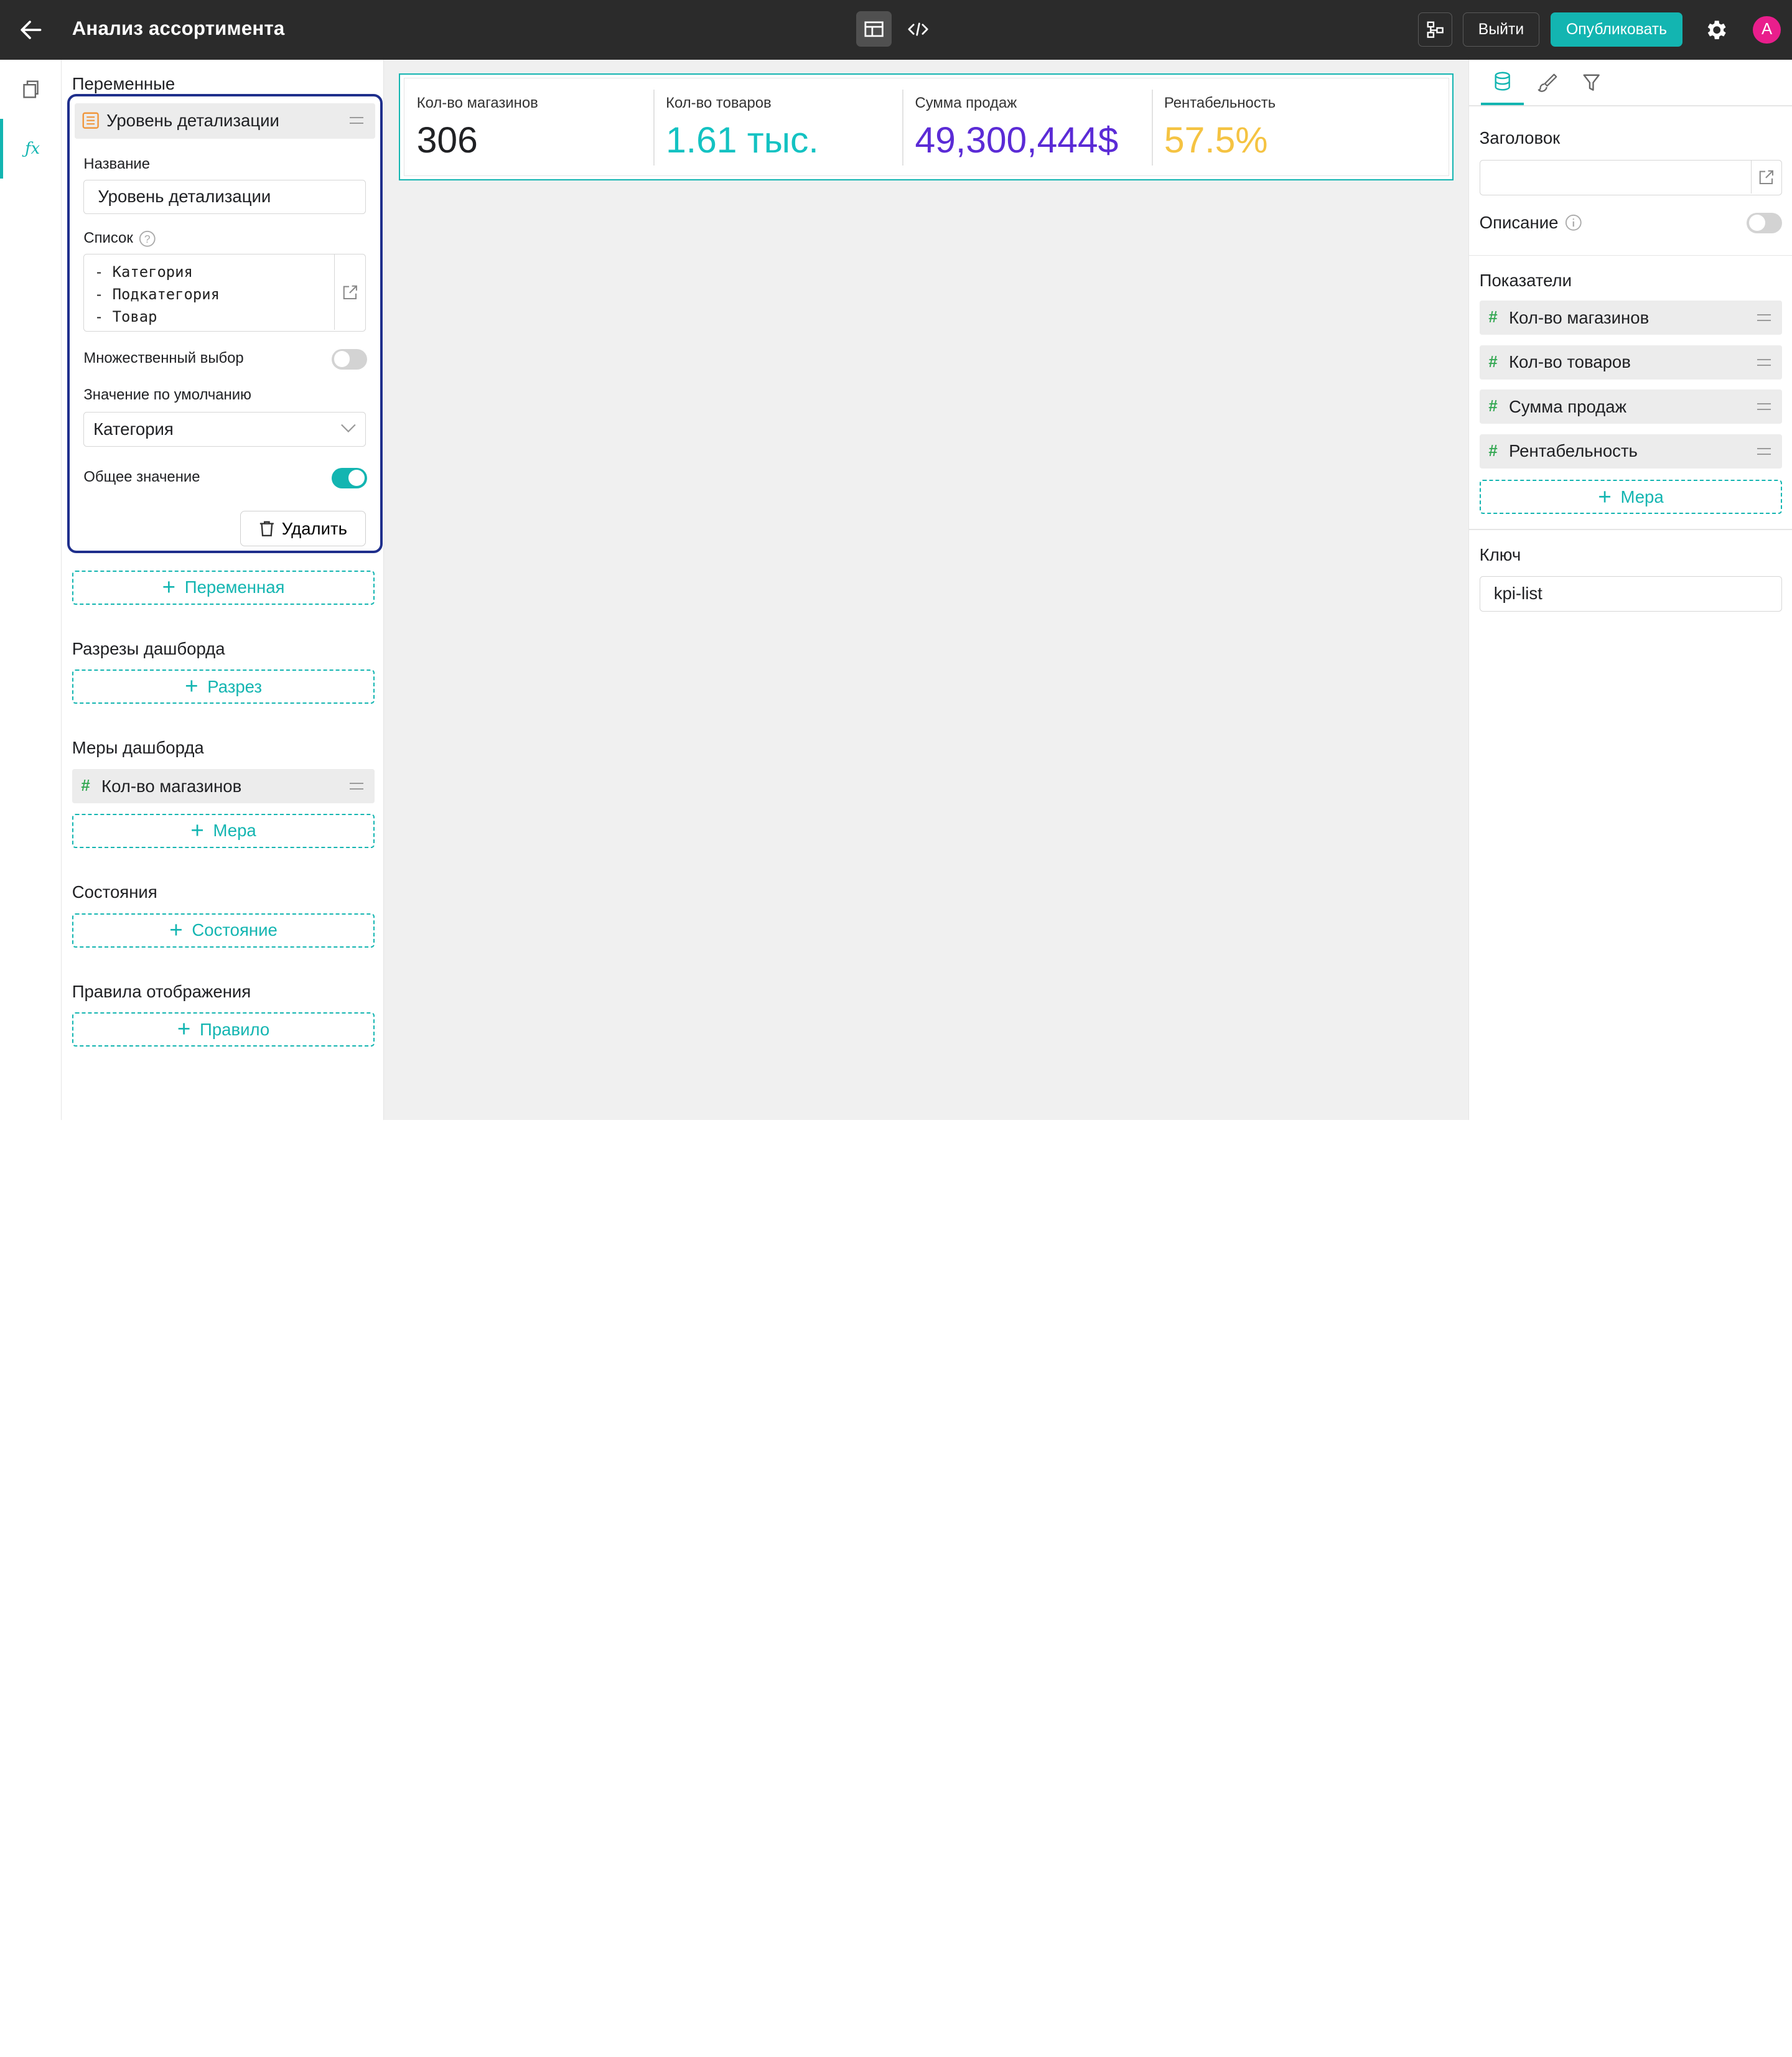  What do you see at coordinates (1520, 137) in the screenshot?
I see `header-label: Заголовок` at bounding box center [1520, 137].